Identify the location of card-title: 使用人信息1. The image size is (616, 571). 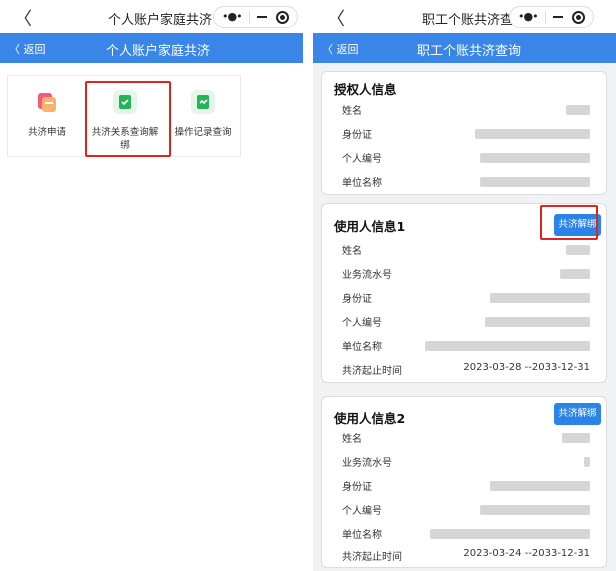
(370, 226).